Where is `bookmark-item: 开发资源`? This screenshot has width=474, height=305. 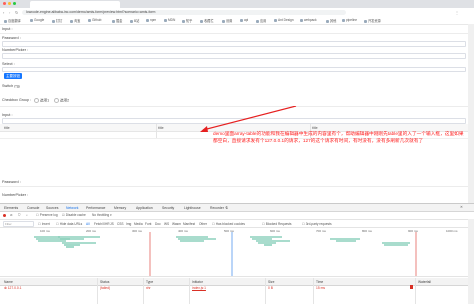
bookmark-item: 开发资源 is located at coordinates (372, 20).